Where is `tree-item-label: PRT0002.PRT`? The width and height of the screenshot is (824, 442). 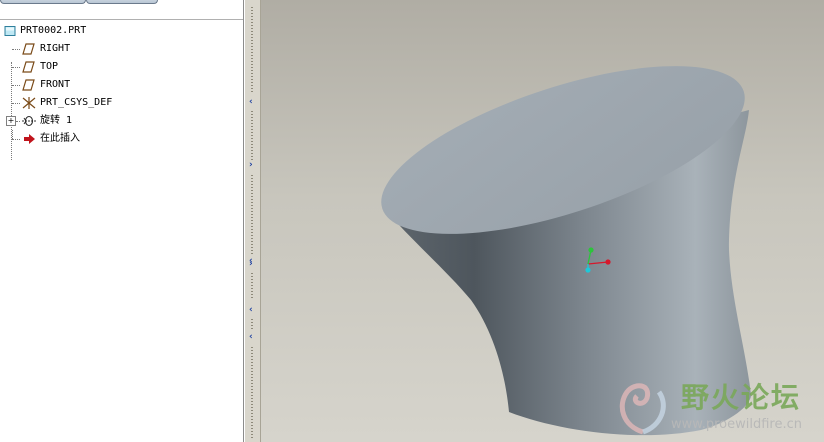
tree-item-label: PRT0002.PRT is located at coordinates (53, 30).